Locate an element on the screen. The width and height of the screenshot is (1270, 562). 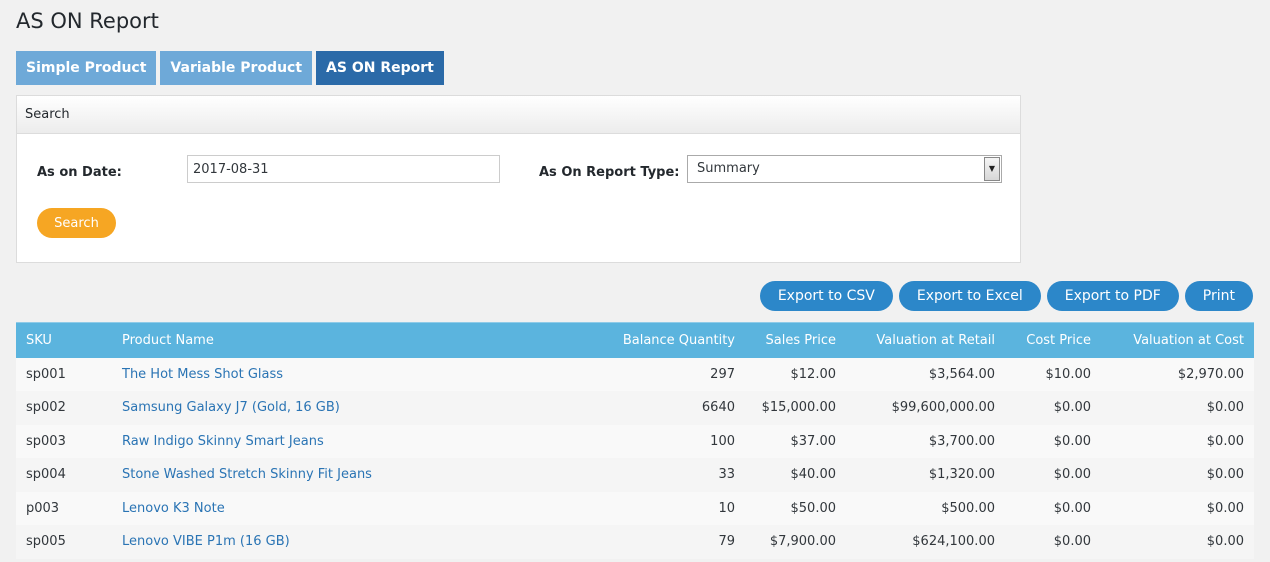
cell-product-name: Samsung Galaxy J7 (Gold, 16 GB) is located at coordinates (314, 408).